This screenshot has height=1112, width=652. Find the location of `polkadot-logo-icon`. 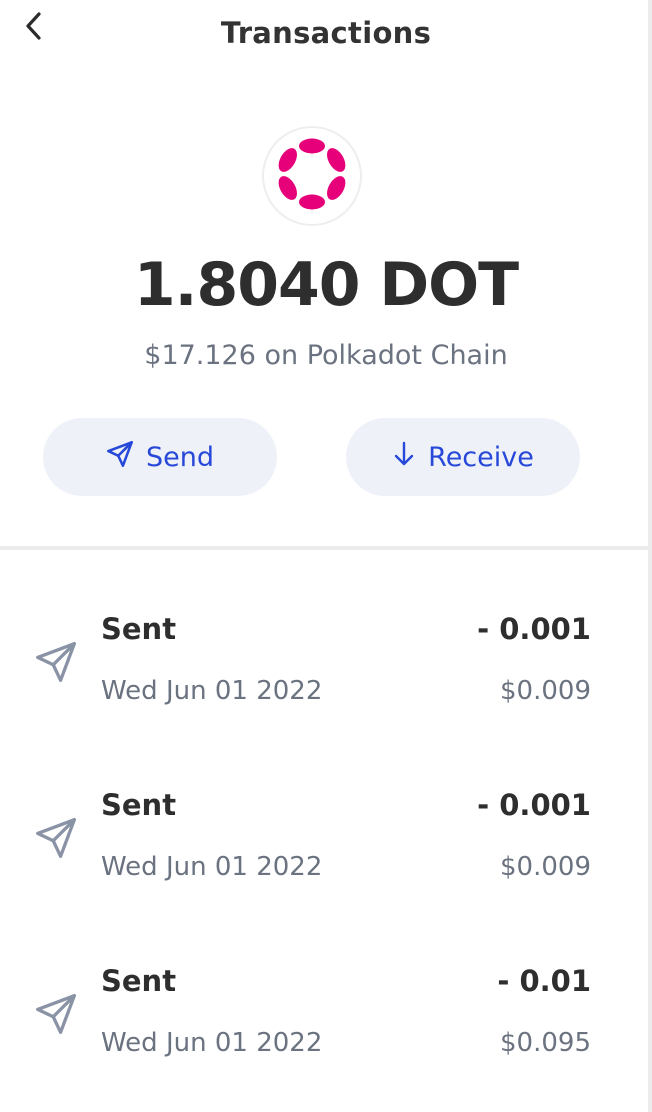

polkadot-logo-icon is located at coordinates (312, 176).